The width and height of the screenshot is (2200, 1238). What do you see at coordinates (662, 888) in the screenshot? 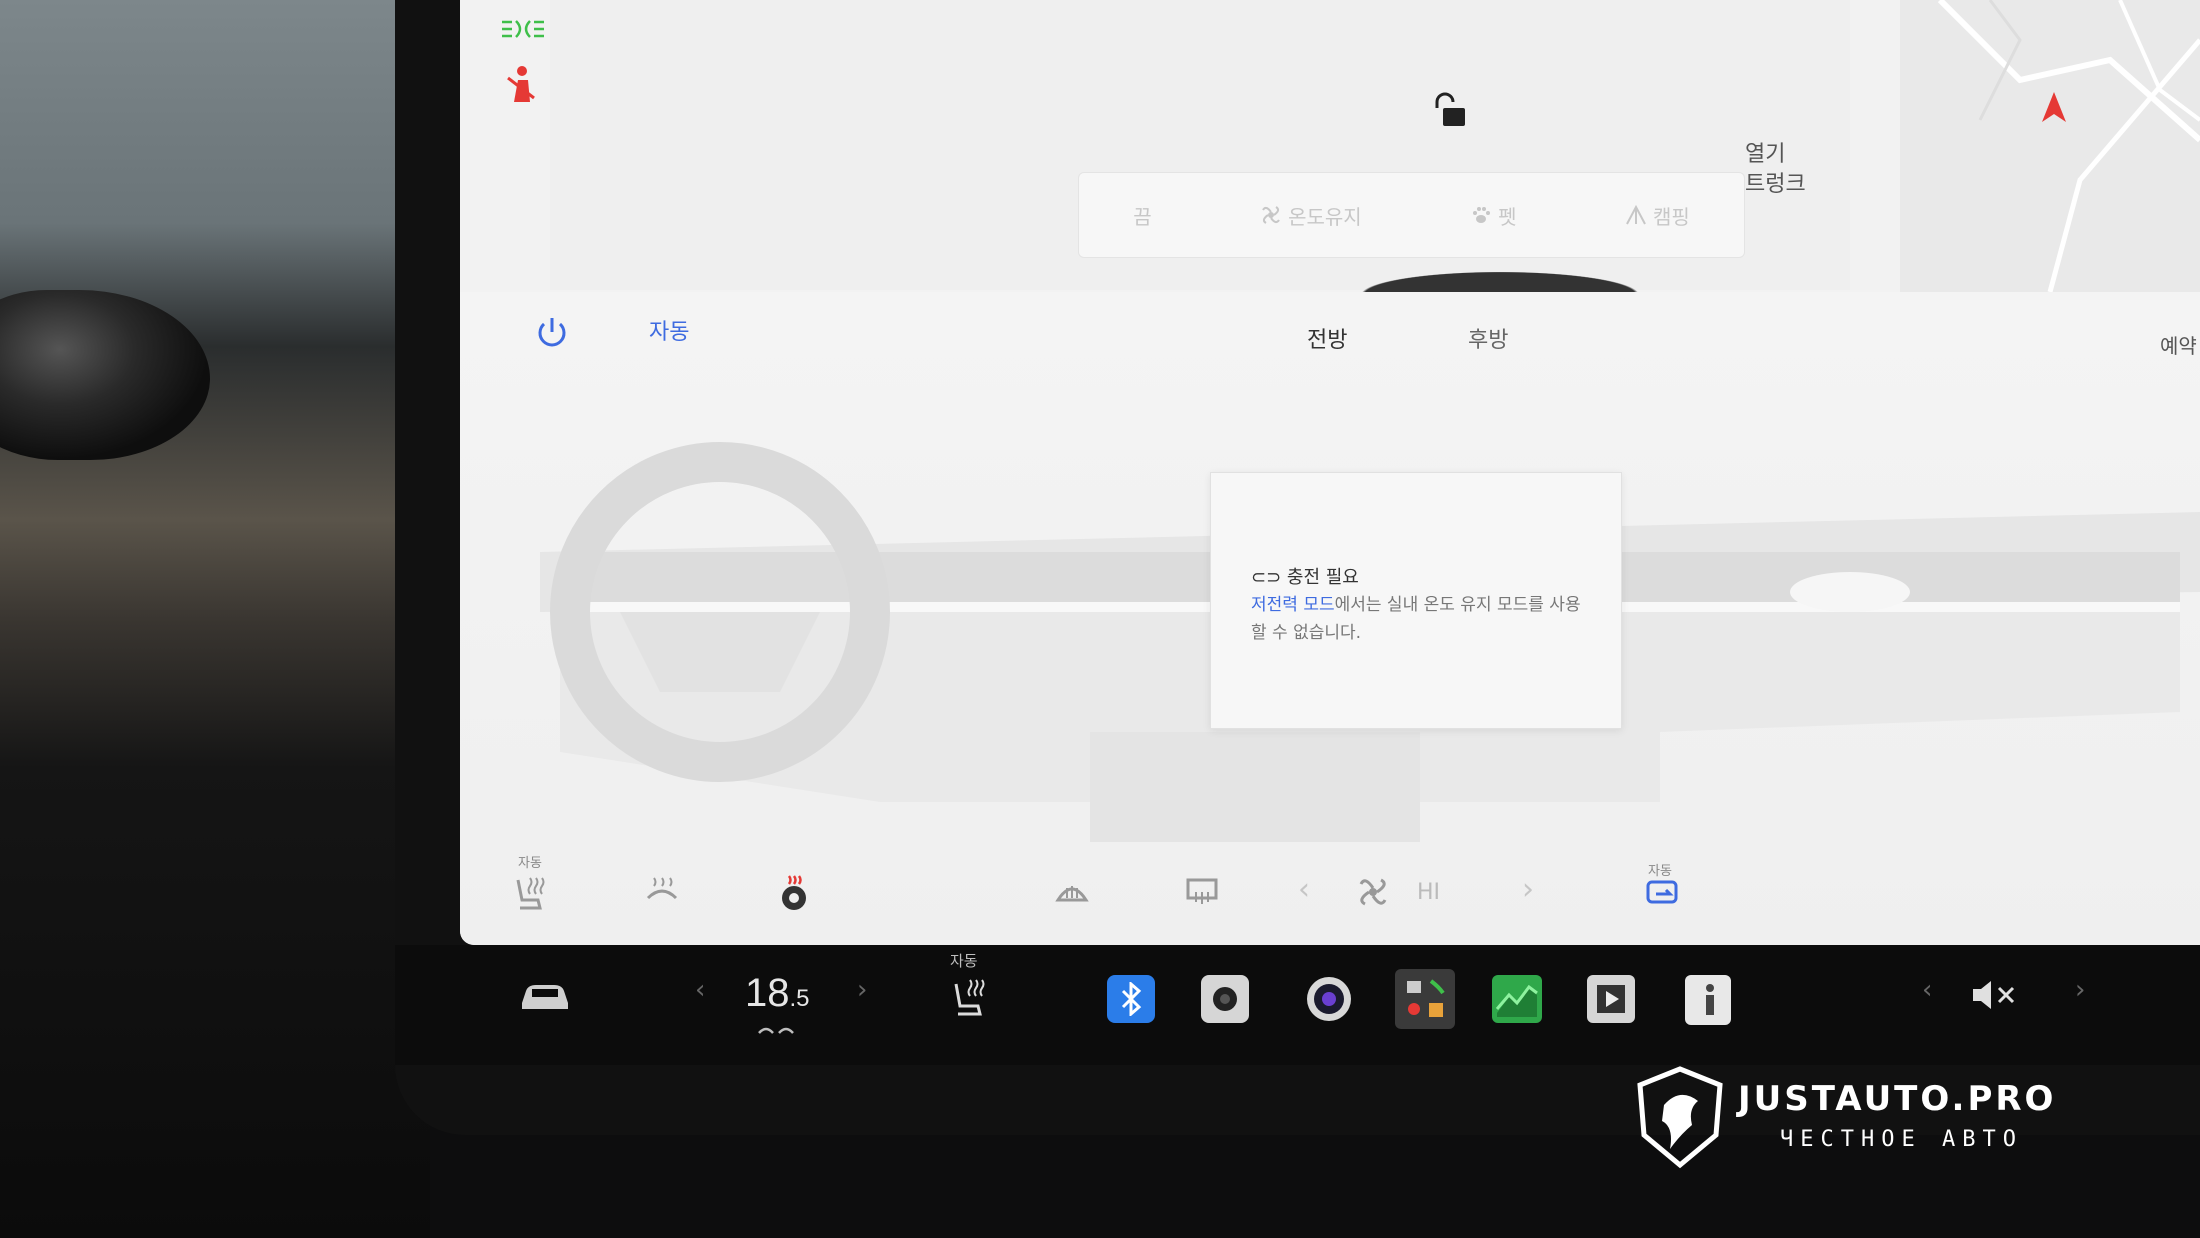
I see `steering-wheel-heat-icon` at bounding box center [662, 888].